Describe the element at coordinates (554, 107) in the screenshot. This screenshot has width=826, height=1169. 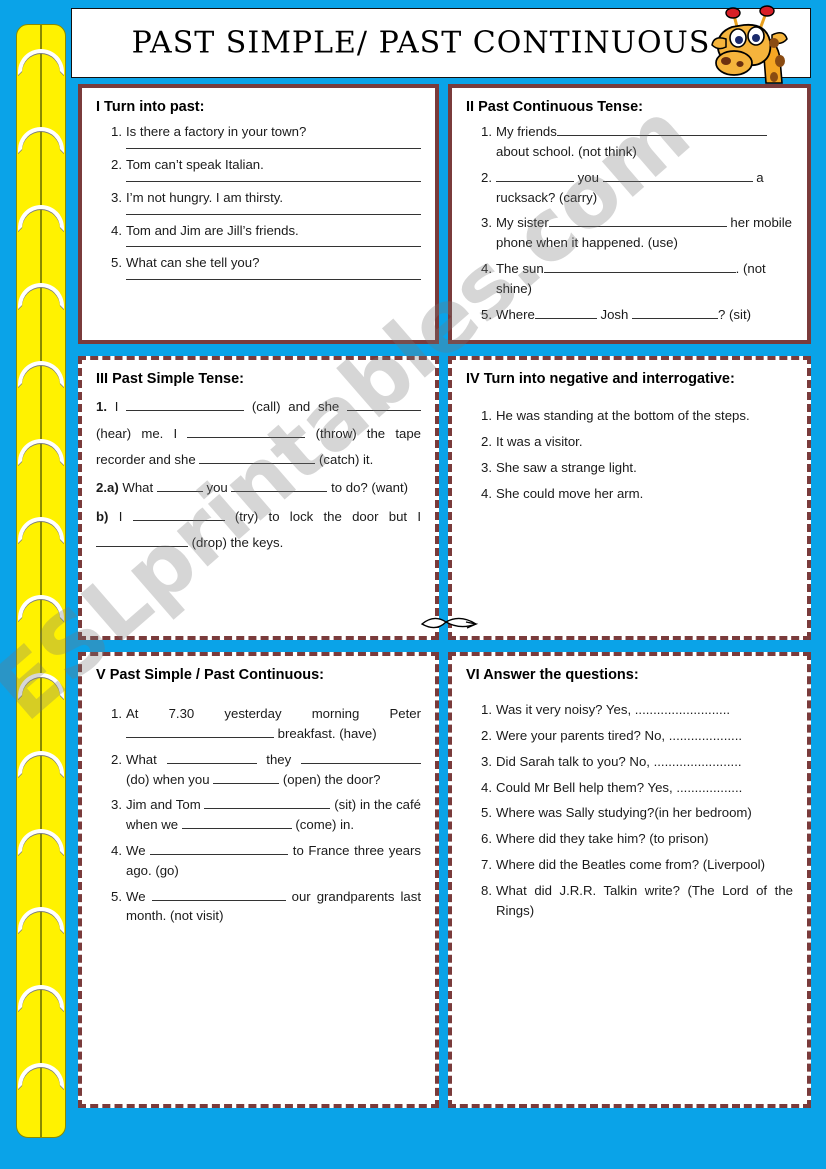
I see `exercise-2-heading: II Past Continuous Tense:` at that location.